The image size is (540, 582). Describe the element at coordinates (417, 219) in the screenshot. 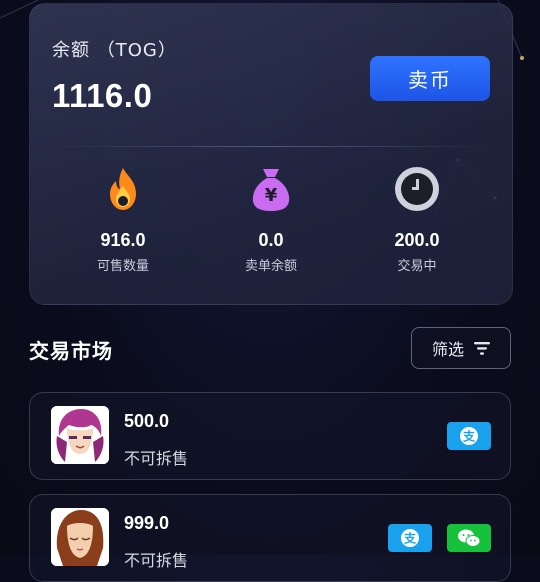

I see `stat-trading: 200.0 交易中` at that location.